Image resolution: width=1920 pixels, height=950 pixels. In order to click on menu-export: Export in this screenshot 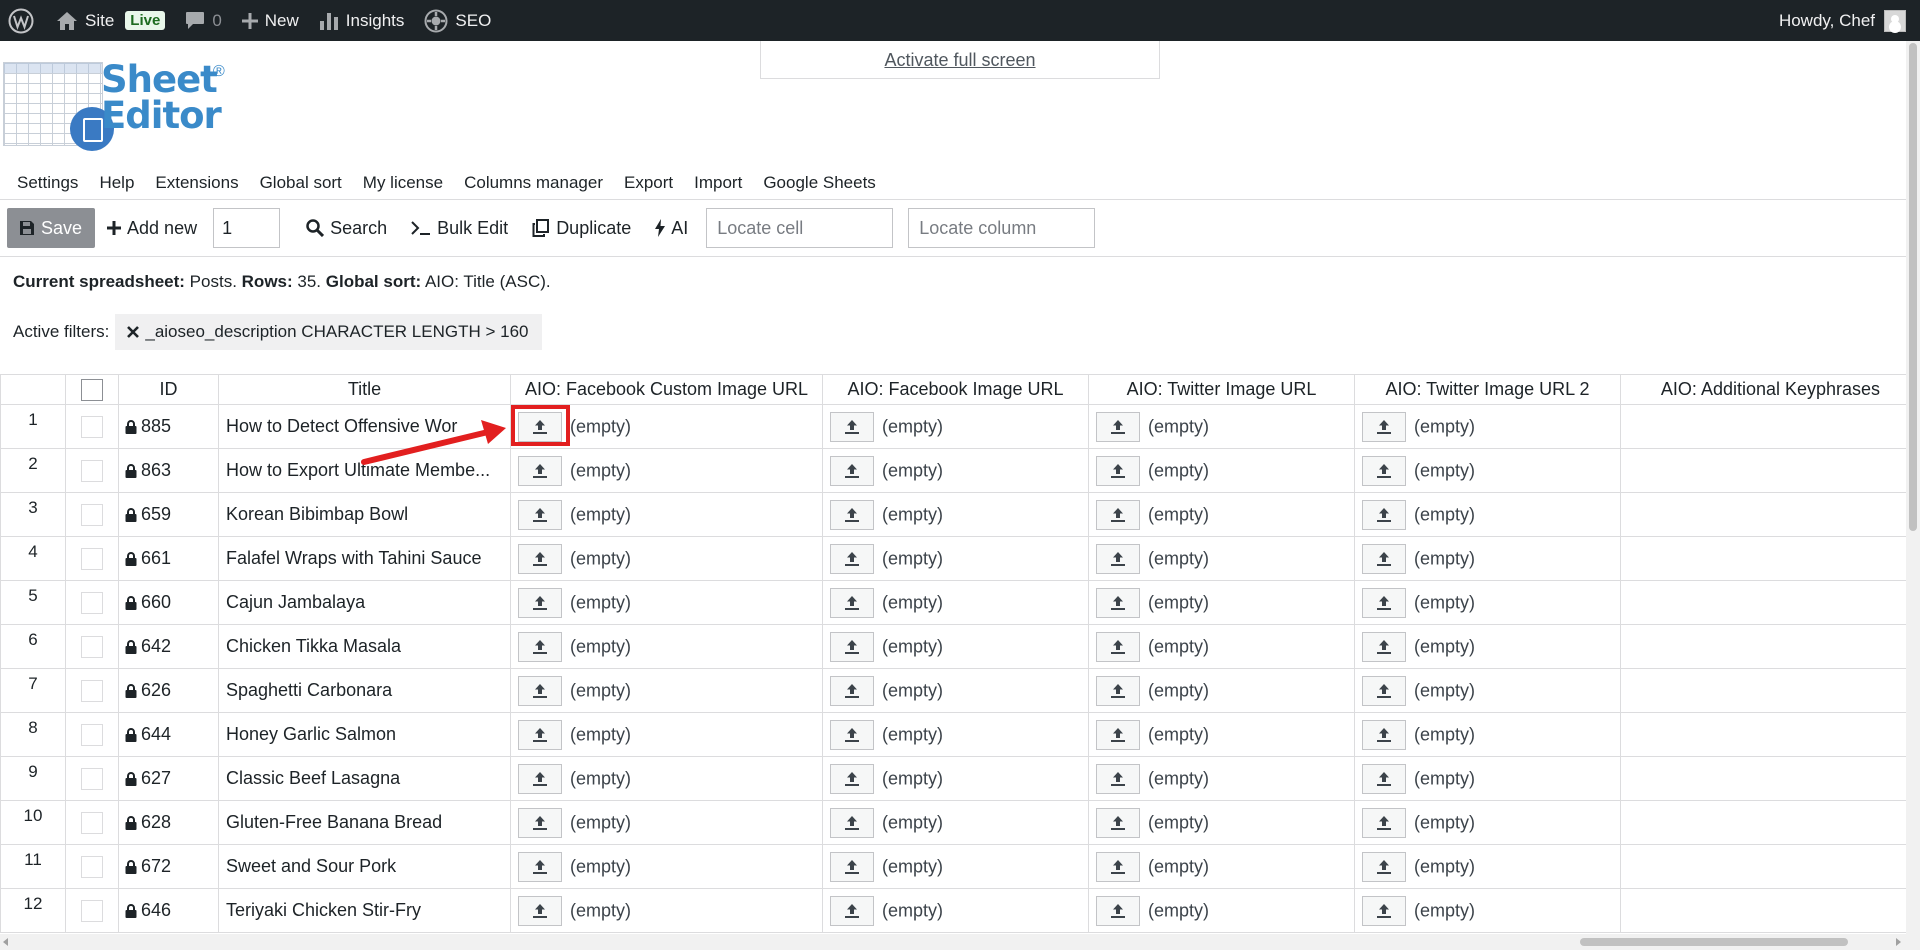, I will do `click(648, 183)`.